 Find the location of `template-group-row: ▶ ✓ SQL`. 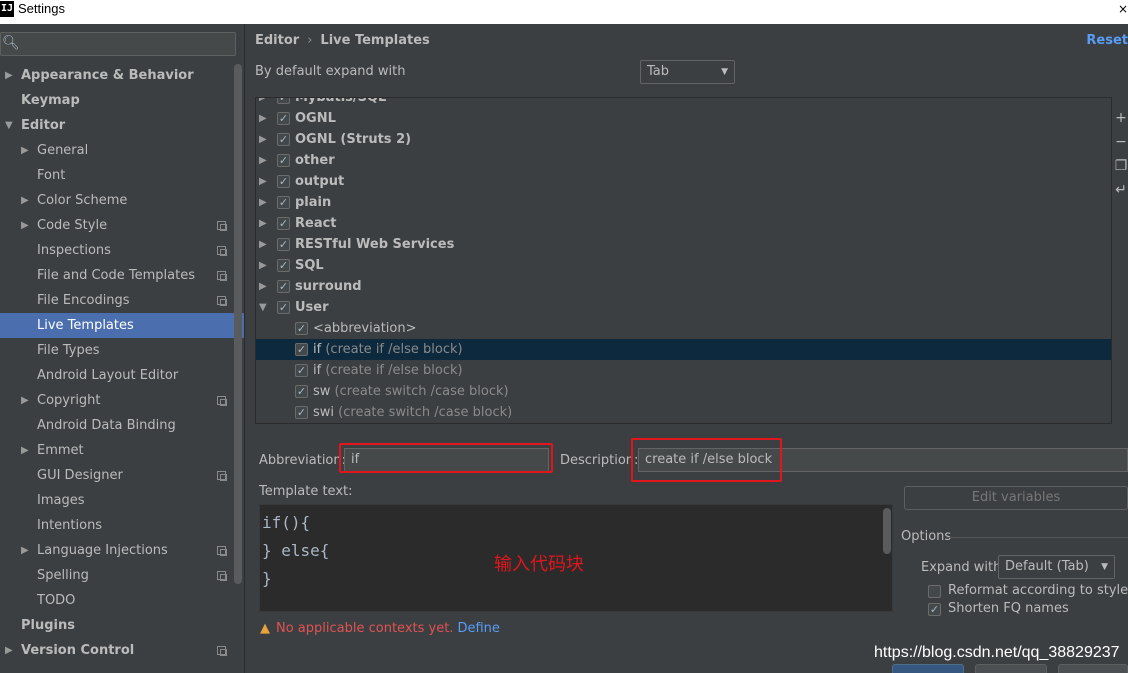

template-group-row: ▶ ✓ SQL is located at coordinates (683, 265).